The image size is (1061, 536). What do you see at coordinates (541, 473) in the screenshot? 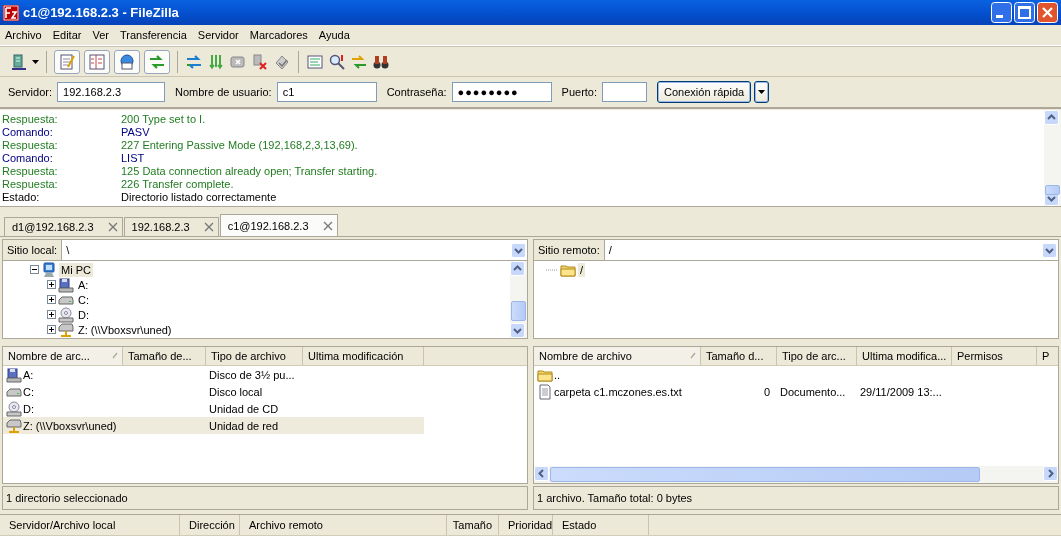
I see `scroll-left-button` at bounding box center [541, 473].